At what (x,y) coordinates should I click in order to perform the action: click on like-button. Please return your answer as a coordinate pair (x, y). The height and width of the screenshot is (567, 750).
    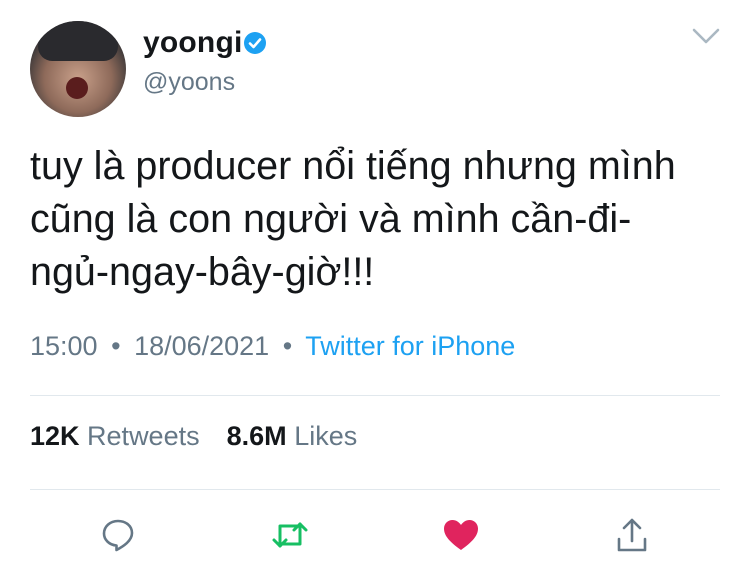
    Looking at the image, I should click on (461, 535).